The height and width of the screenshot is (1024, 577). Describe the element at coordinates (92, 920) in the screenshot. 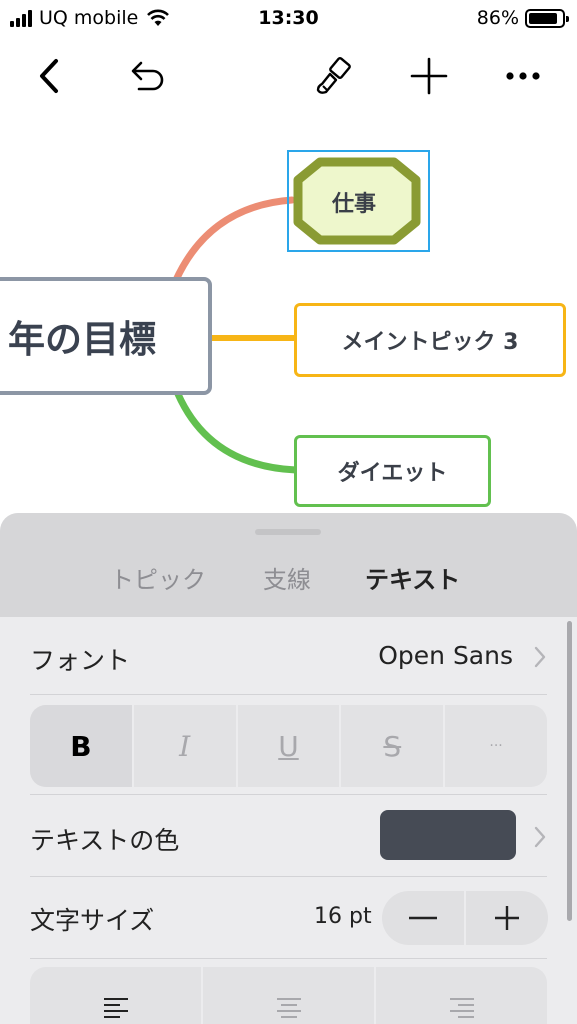

I see `font-size-label: 文字サイズ` at that location.